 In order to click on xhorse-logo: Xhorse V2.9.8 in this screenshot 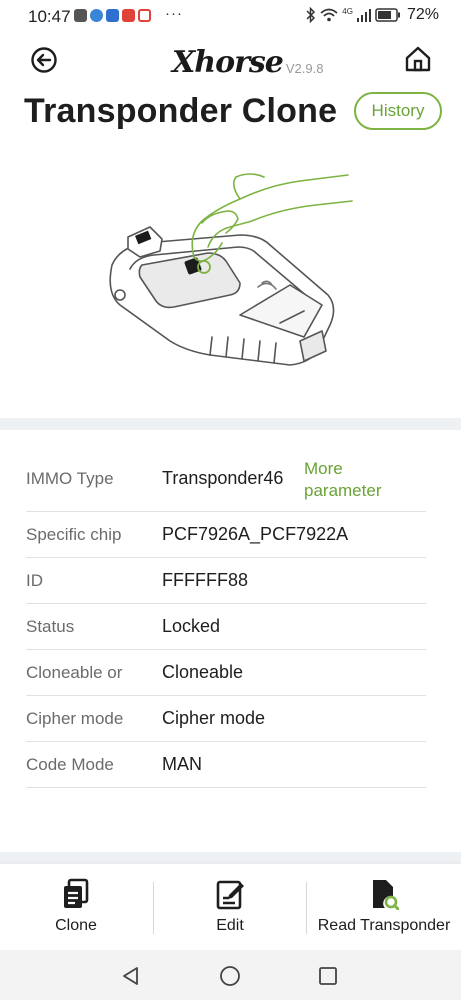, I will do `click(247, 60)`.